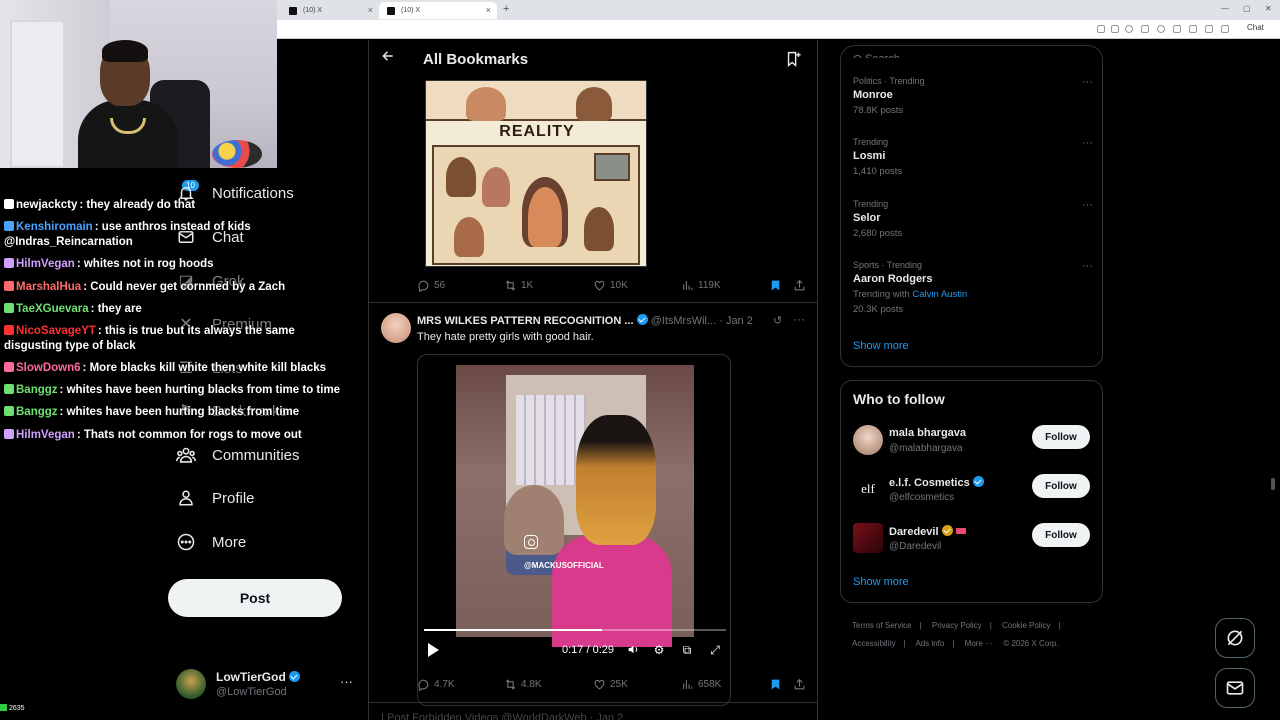  I want to click on chat-username: SlowDown6, so click(48, 368).